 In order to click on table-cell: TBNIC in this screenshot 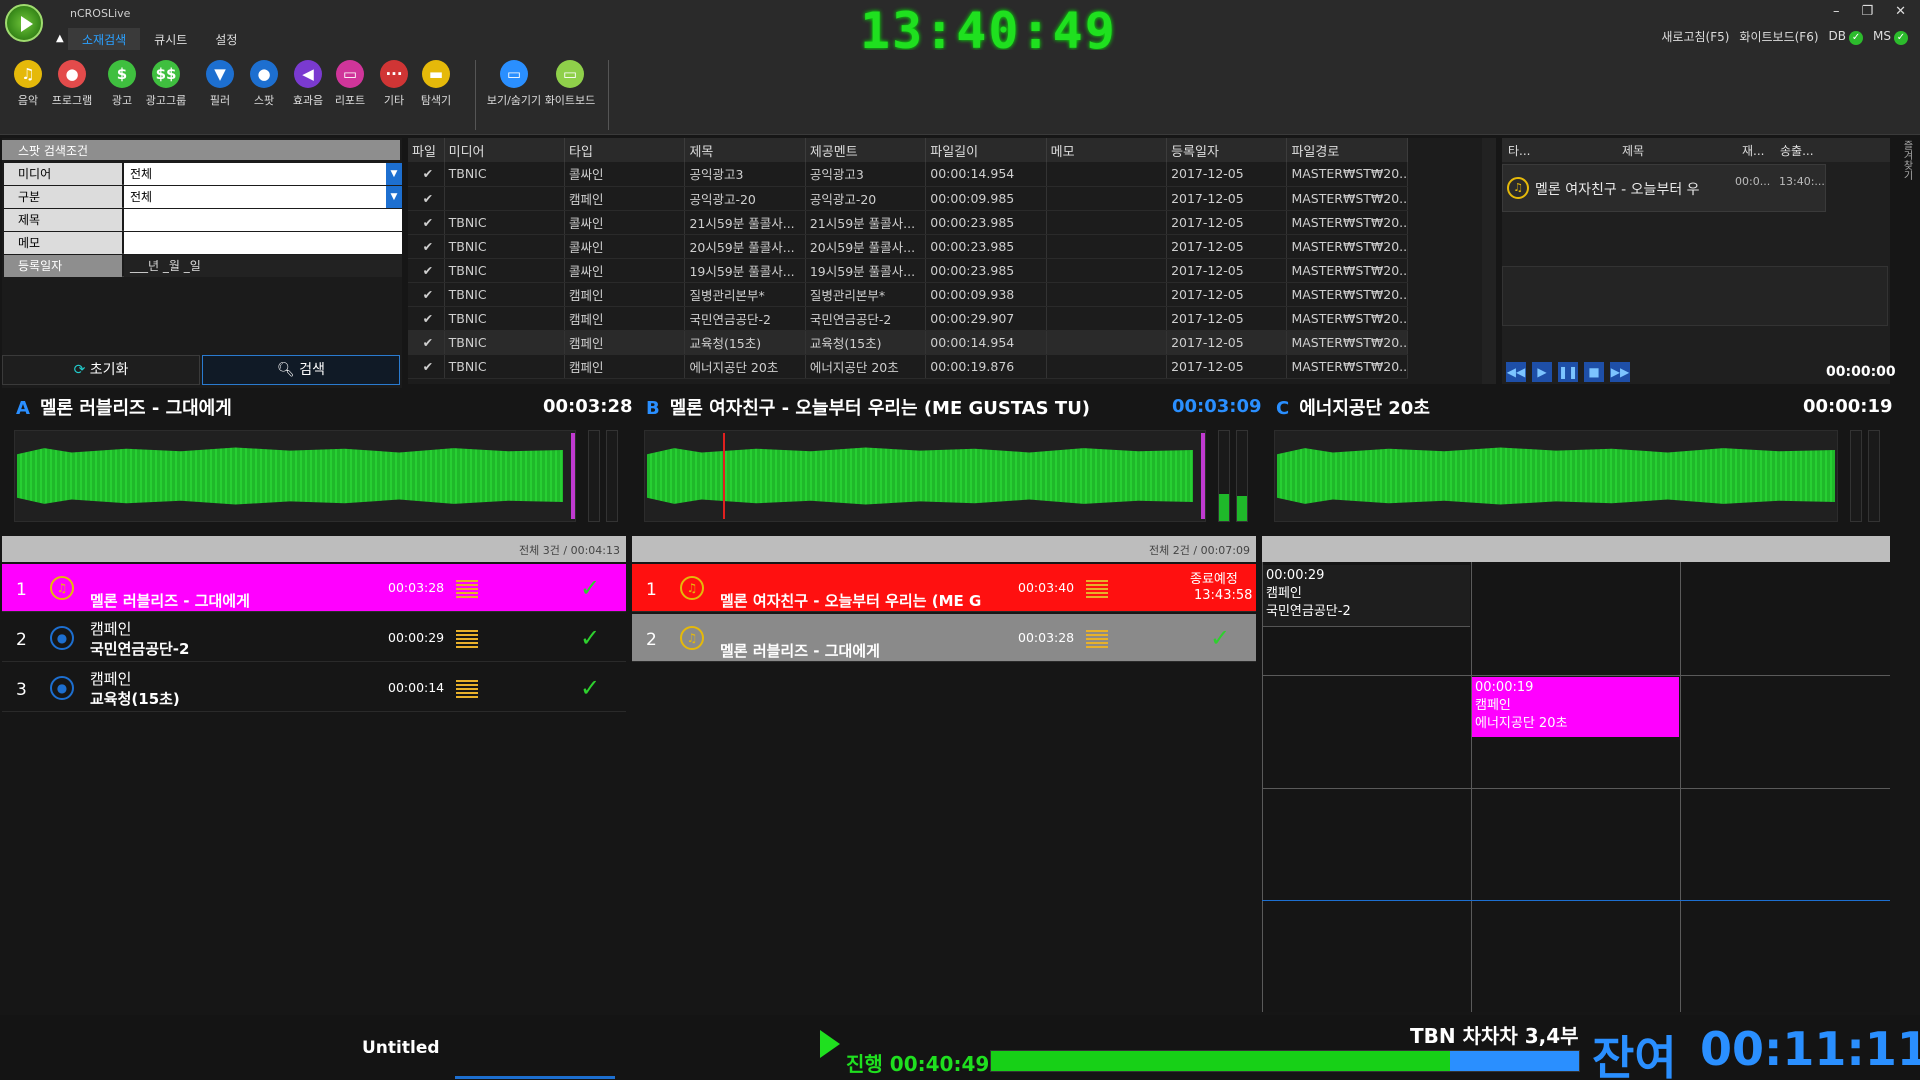, I will do `click(505, 342)`.